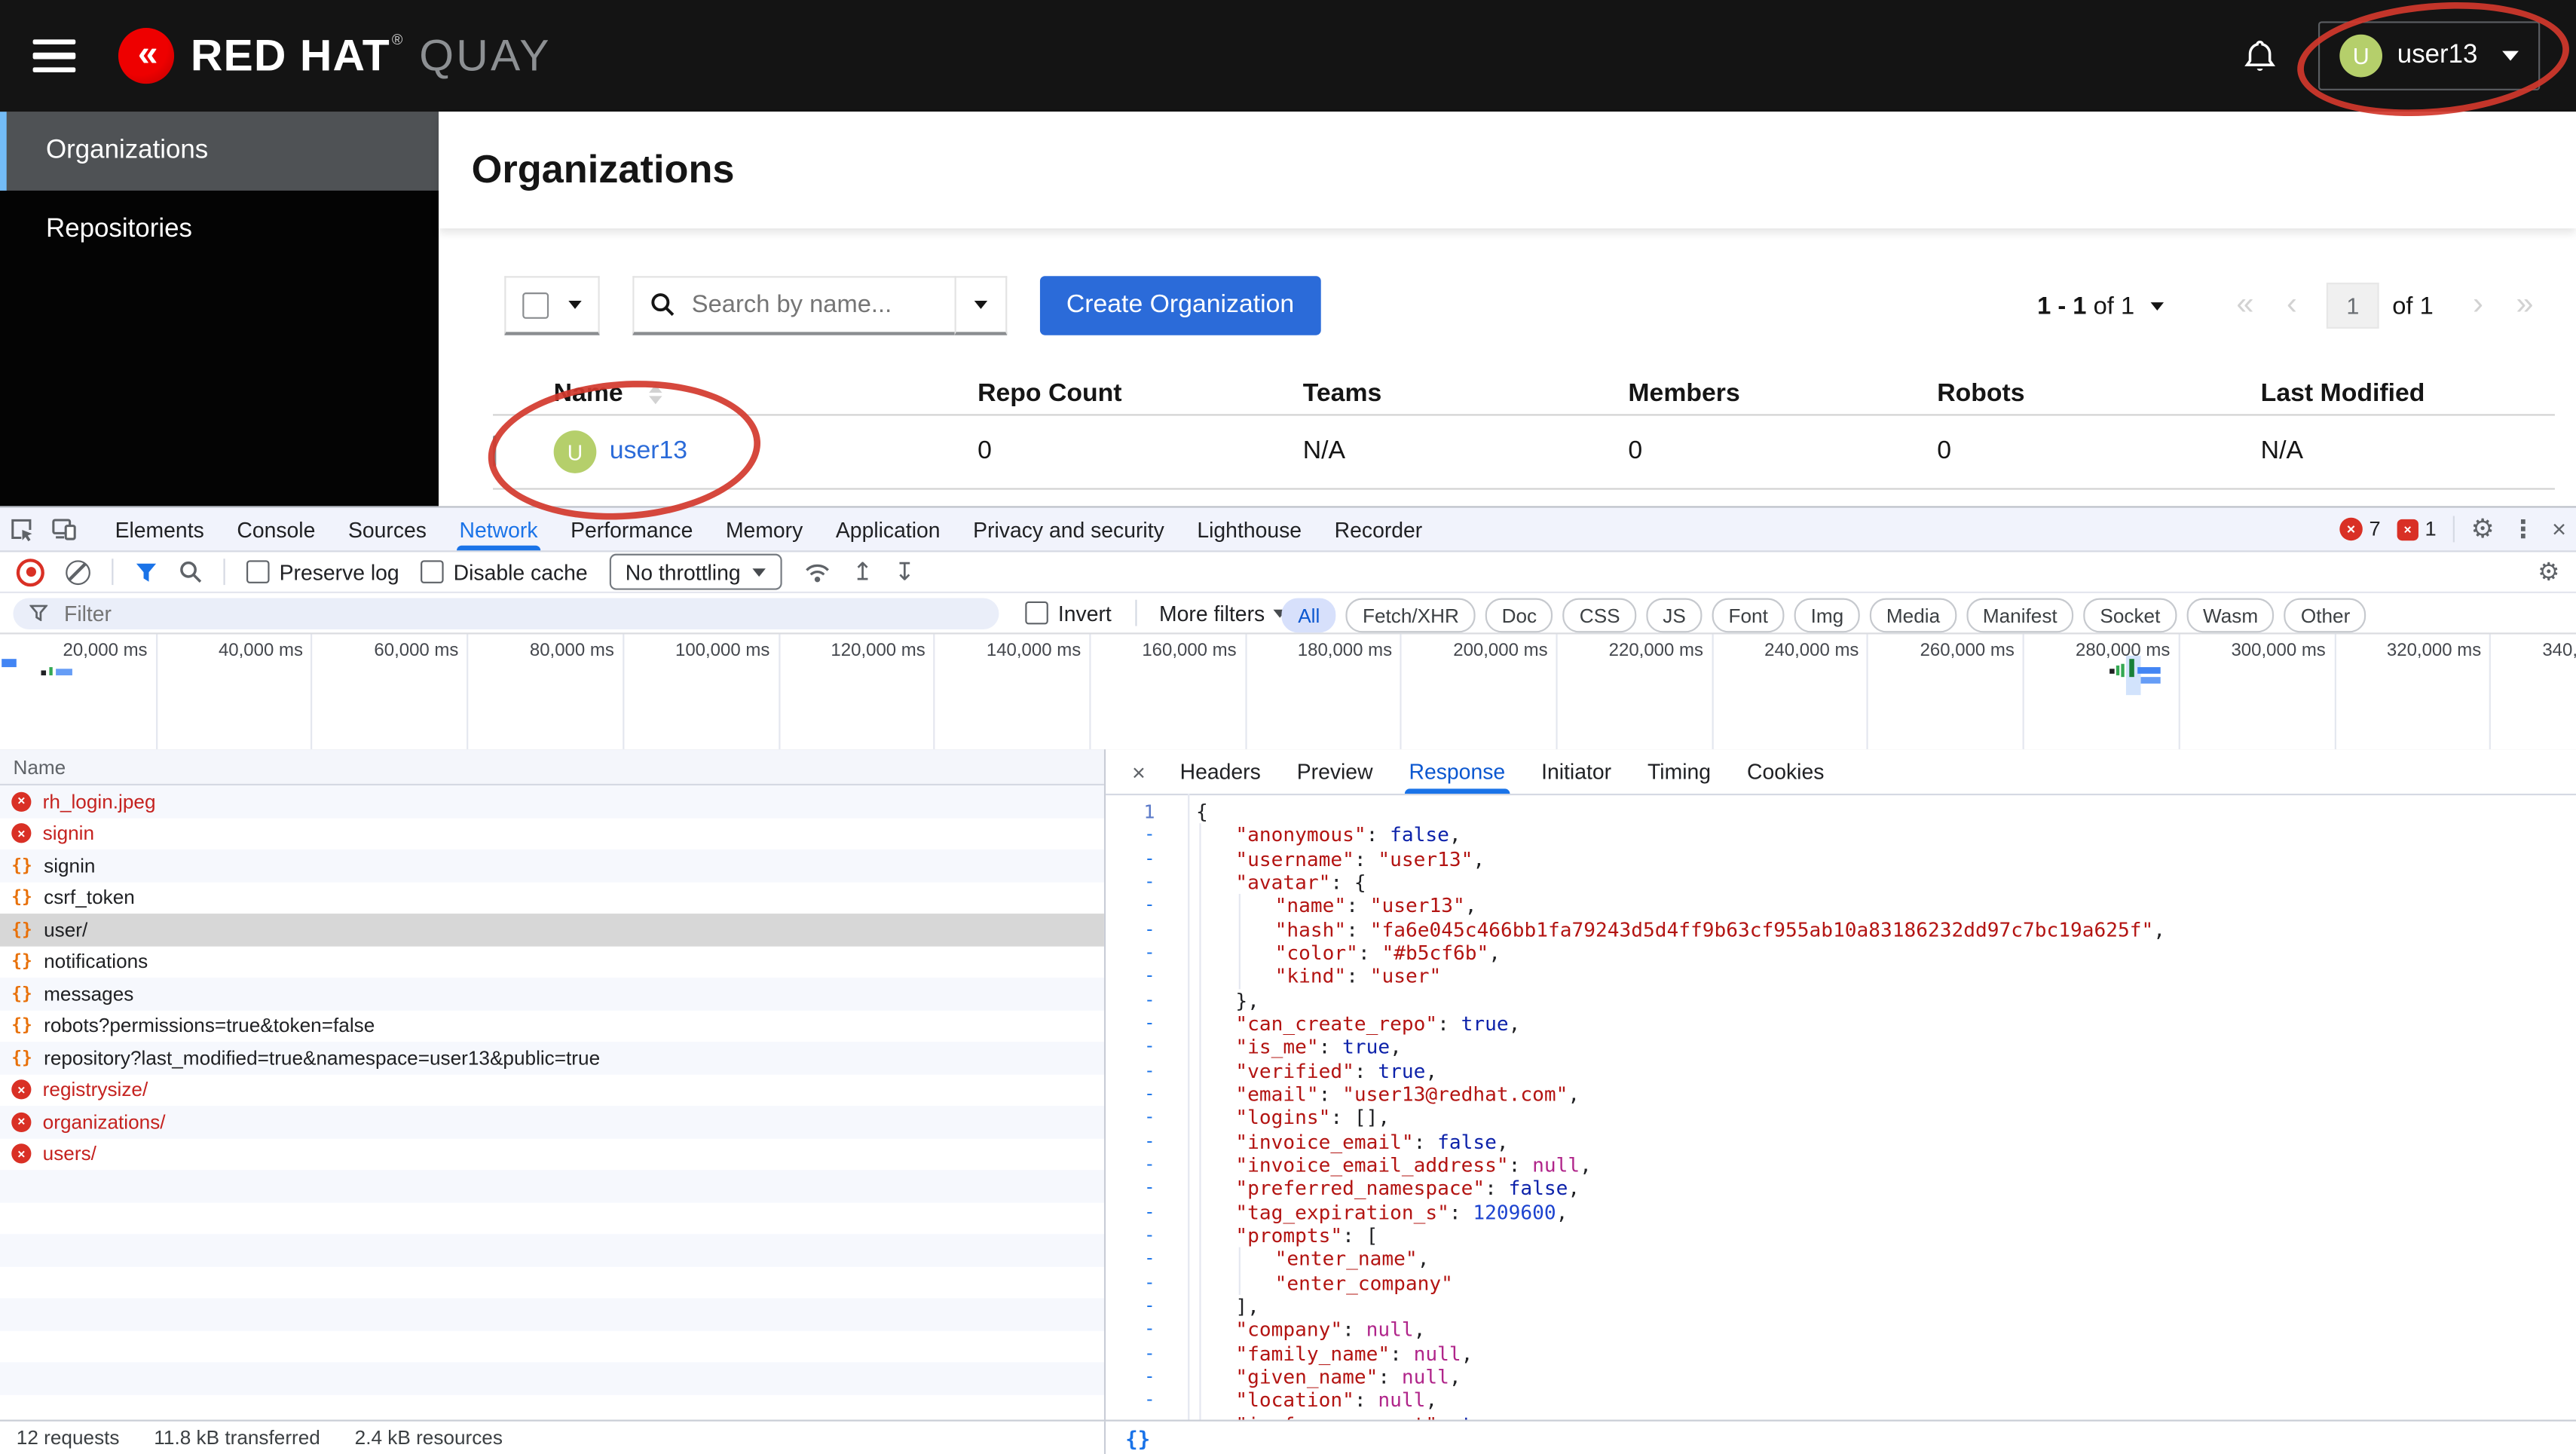 The image size is (2576, 1454). I want to click on sidebar-item-organizations: Organizations, so click(219, 151).